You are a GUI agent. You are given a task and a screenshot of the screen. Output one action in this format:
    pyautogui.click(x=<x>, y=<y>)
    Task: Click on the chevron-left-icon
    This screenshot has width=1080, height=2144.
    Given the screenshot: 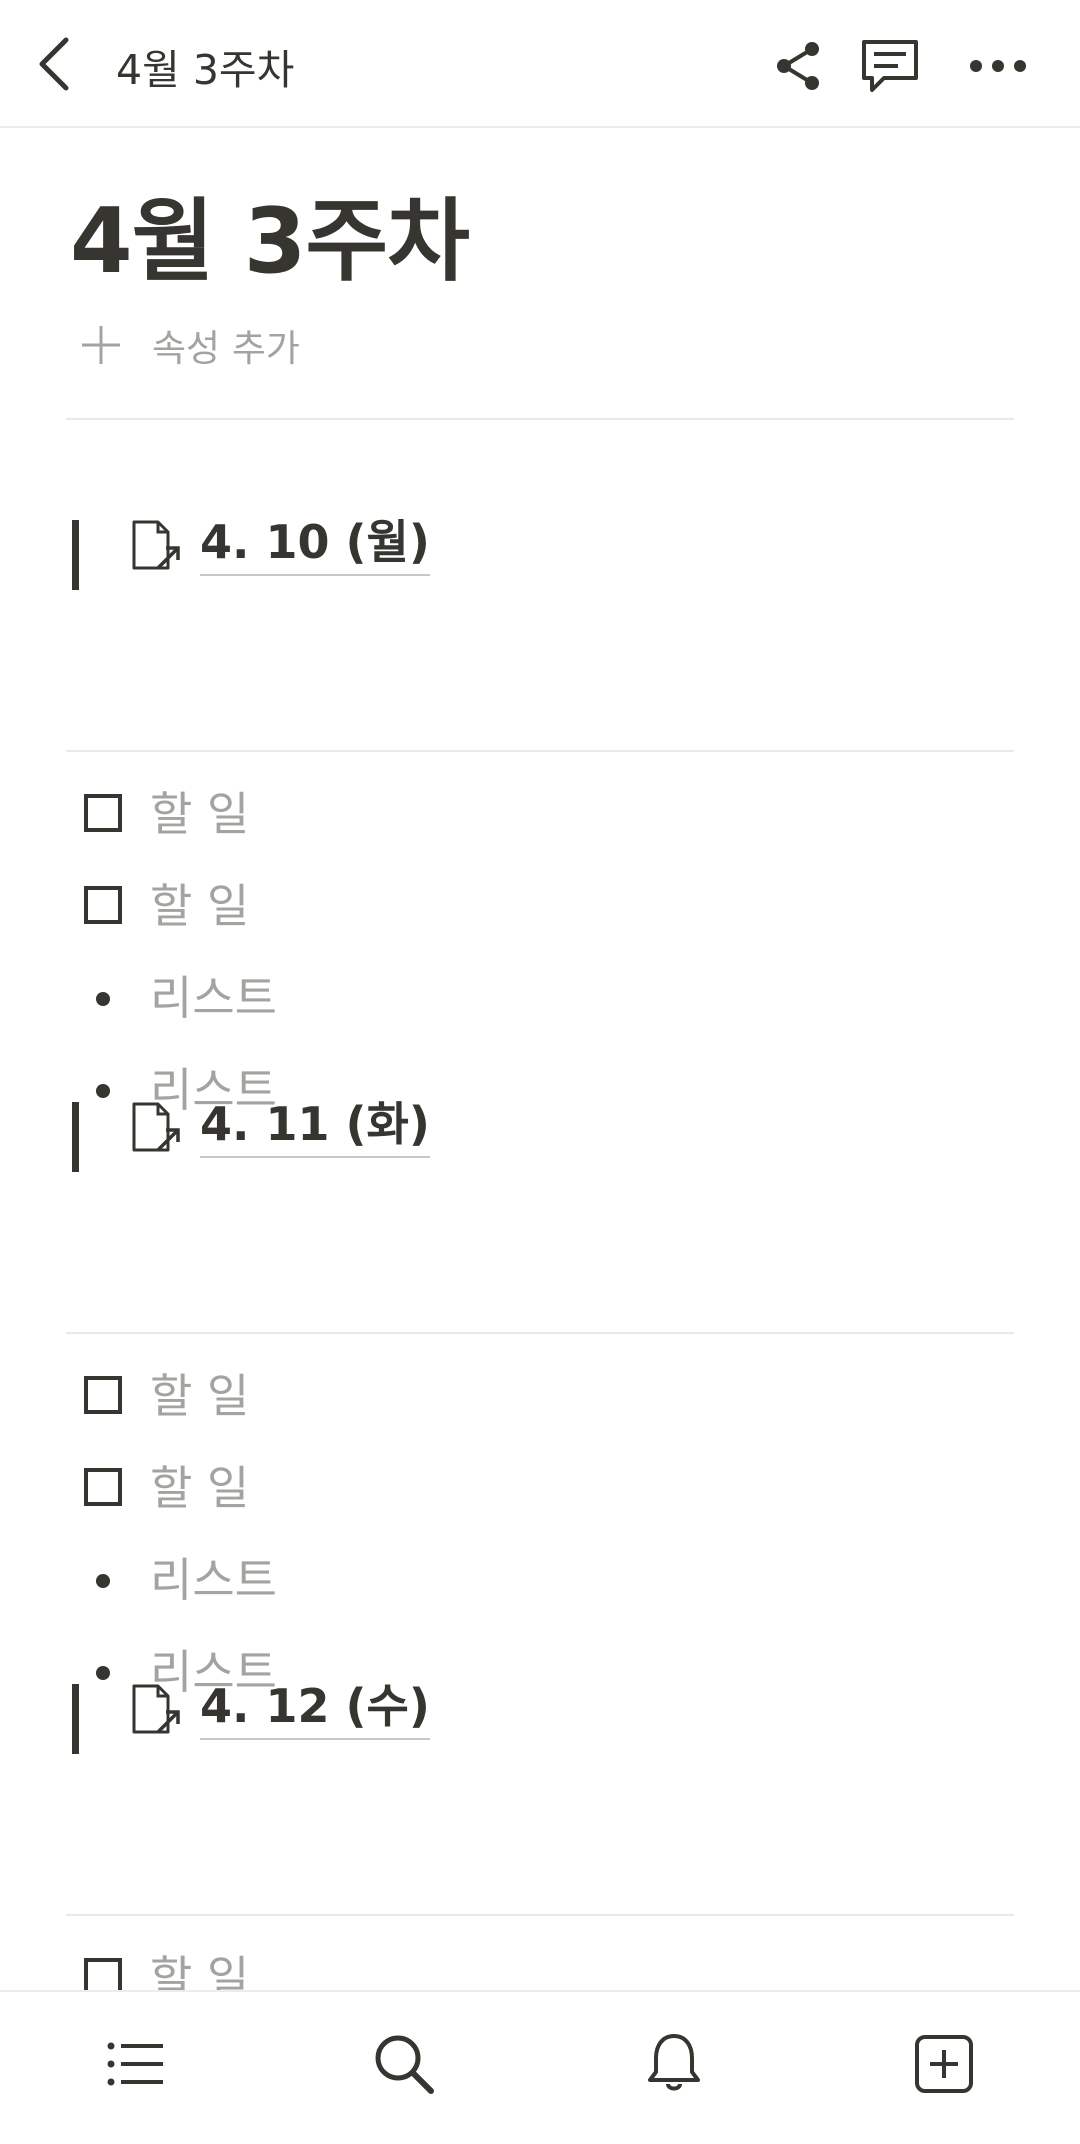 What is the action you would take?
    pyautogui.click(x=54, y=64)
    